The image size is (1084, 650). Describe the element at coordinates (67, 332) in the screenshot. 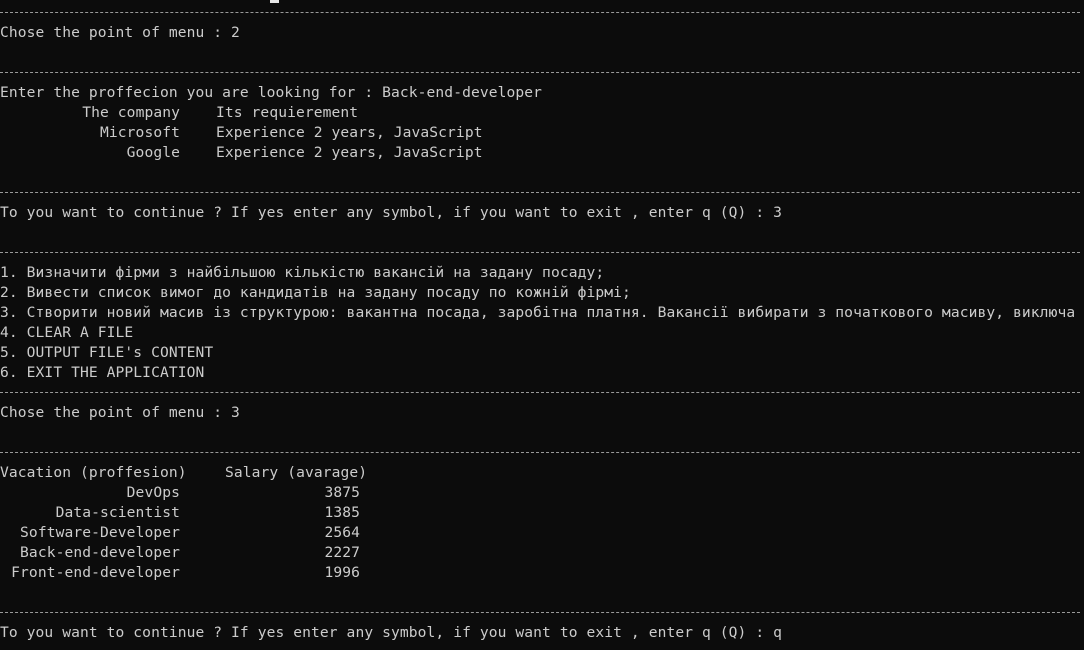

I see `menu-item-4: 4. CLEAR A FILE` at that location.